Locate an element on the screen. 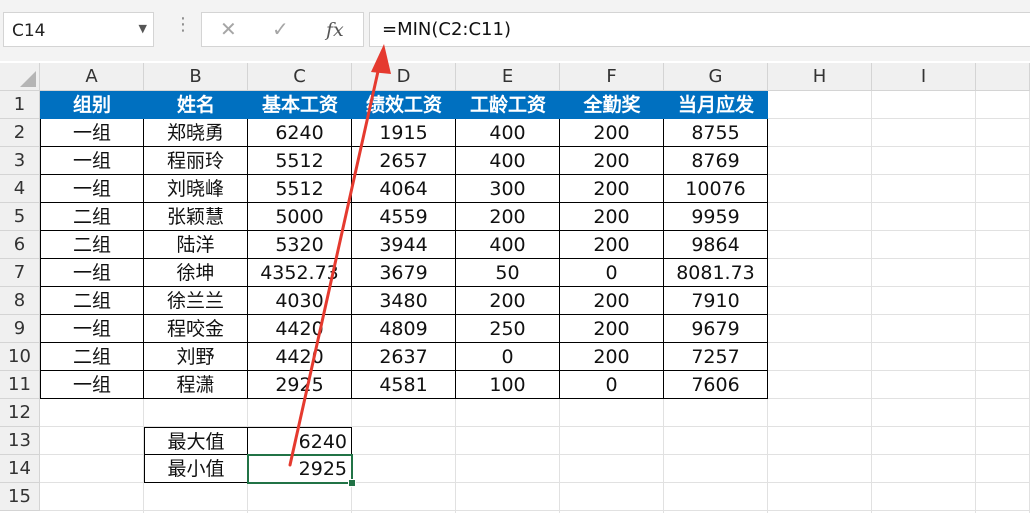 This screenshot has width=1030, height=513. table-cell: 8081.73 is located at coordinates (716, 273).